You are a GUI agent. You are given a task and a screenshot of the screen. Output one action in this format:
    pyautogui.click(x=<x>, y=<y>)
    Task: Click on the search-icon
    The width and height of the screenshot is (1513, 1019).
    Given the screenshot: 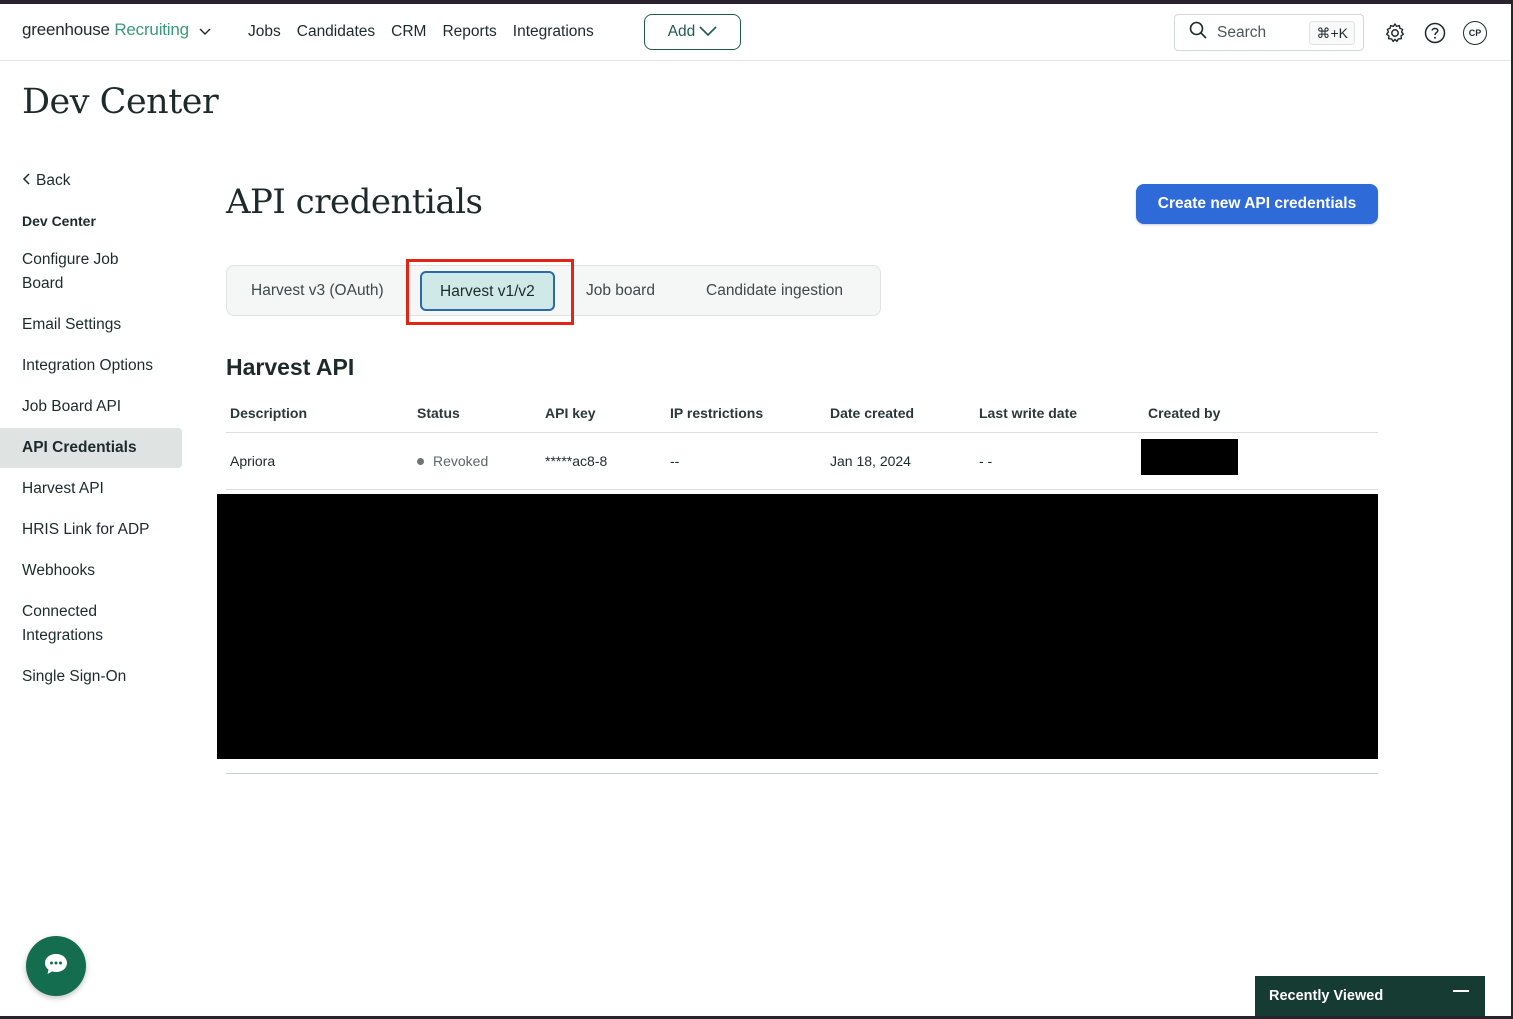 What is the action you would take?
    pyautogui.click(x=1198, y=32)
    